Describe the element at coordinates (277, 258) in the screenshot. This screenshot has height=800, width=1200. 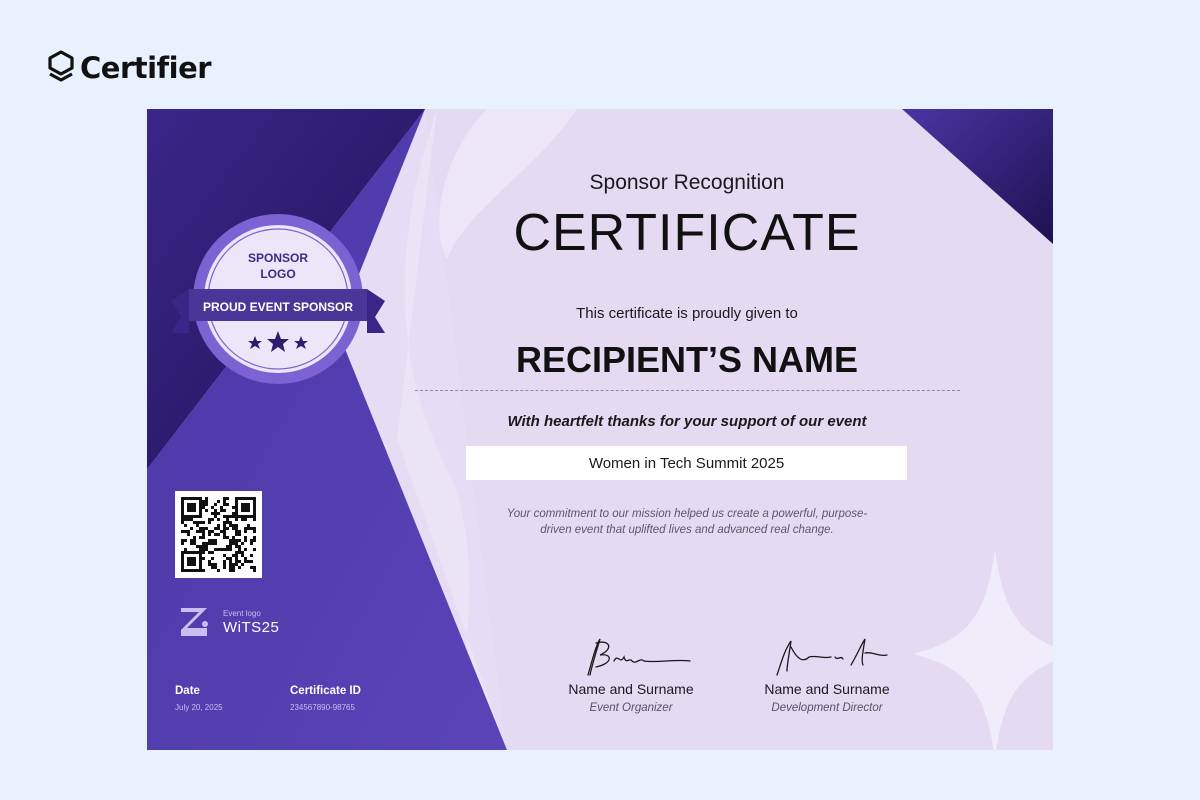
I see `sponsor-logo-line1: SPONSOR` at that location.